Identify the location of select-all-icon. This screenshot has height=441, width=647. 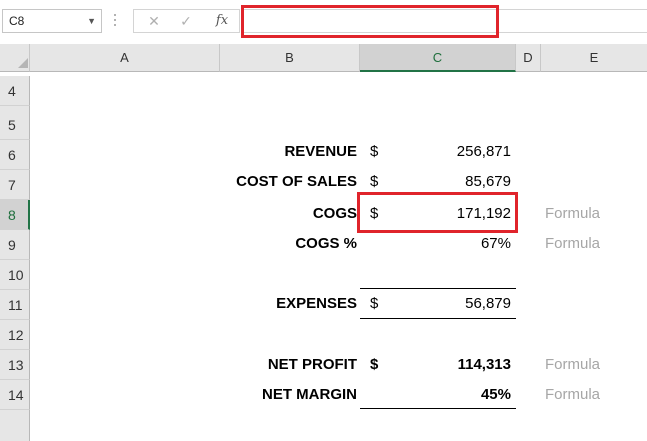
(23, 63).